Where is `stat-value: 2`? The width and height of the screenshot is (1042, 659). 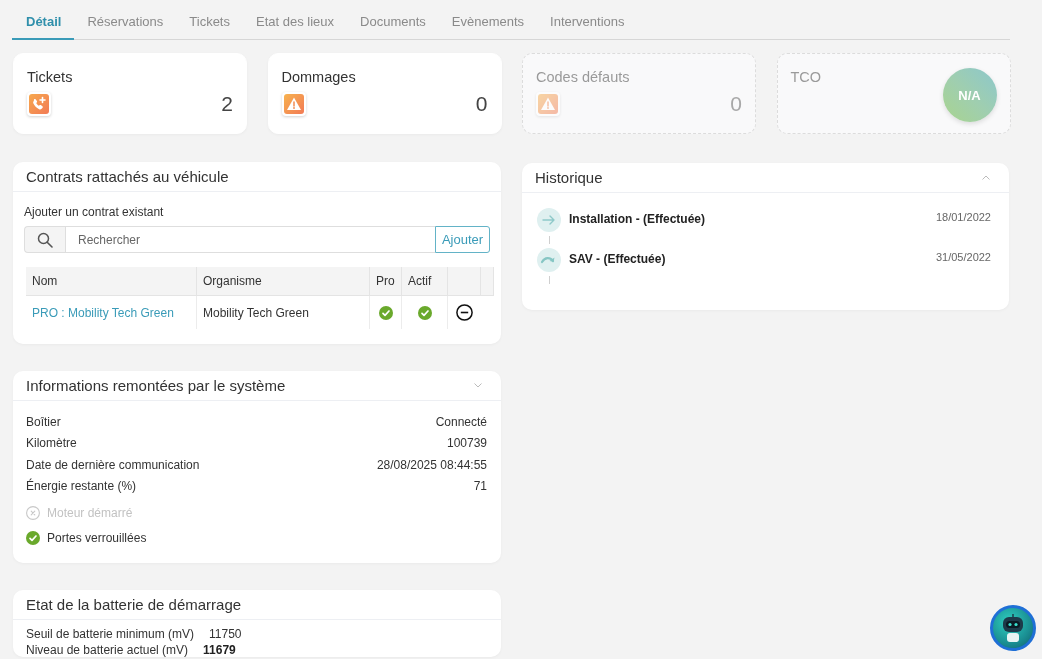 stat-value: 2 is located at coordinates (227, 104).